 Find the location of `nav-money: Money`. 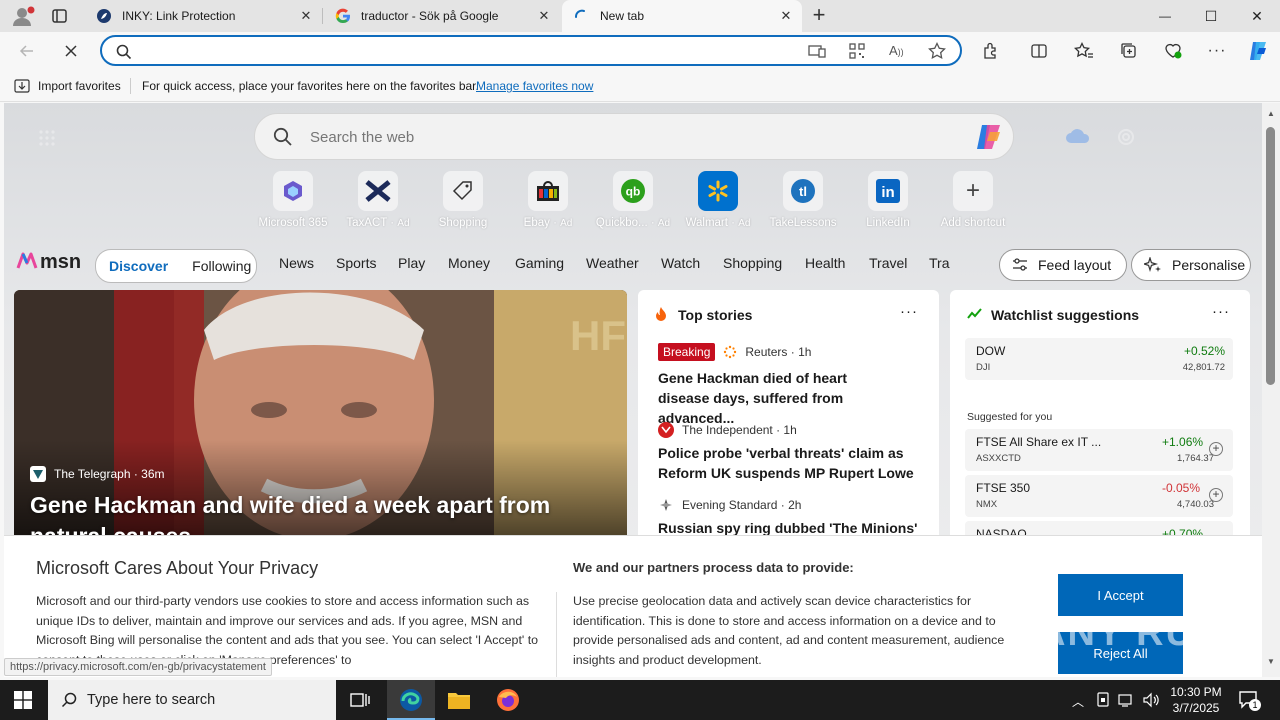

nav-money: Money is located at coordinates (469, 263).